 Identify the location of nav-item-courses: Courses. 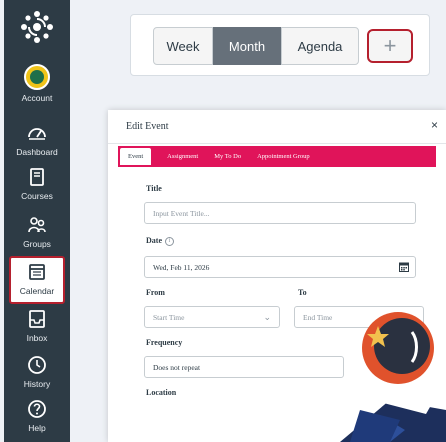
(37, 190).